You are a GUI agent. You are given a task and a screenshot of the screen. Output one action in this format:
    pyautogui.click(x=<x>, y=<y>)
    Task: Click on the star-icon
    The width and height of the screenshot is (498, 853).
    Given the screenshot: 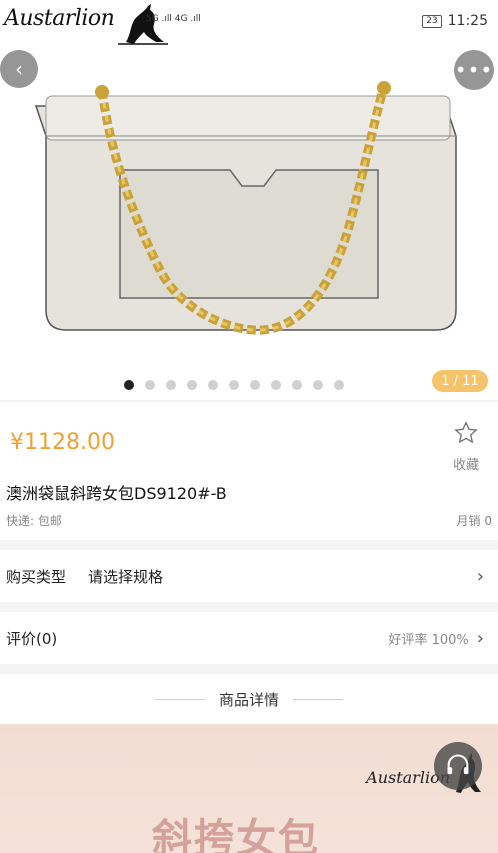 What is the action you would take?
    pyautogui.click(x=466, y=432)
    